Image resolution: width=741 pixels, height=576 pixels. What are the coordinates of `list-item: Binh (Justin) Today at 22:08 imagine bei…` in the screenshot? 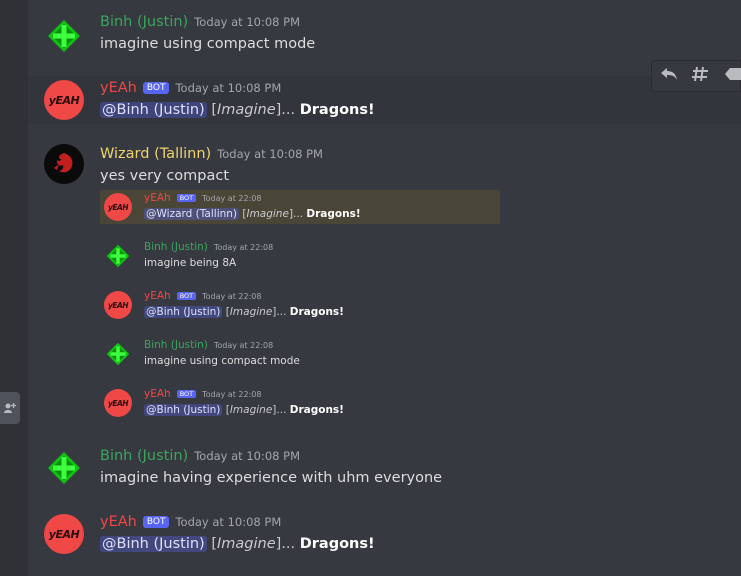 It's located at (300, 256).